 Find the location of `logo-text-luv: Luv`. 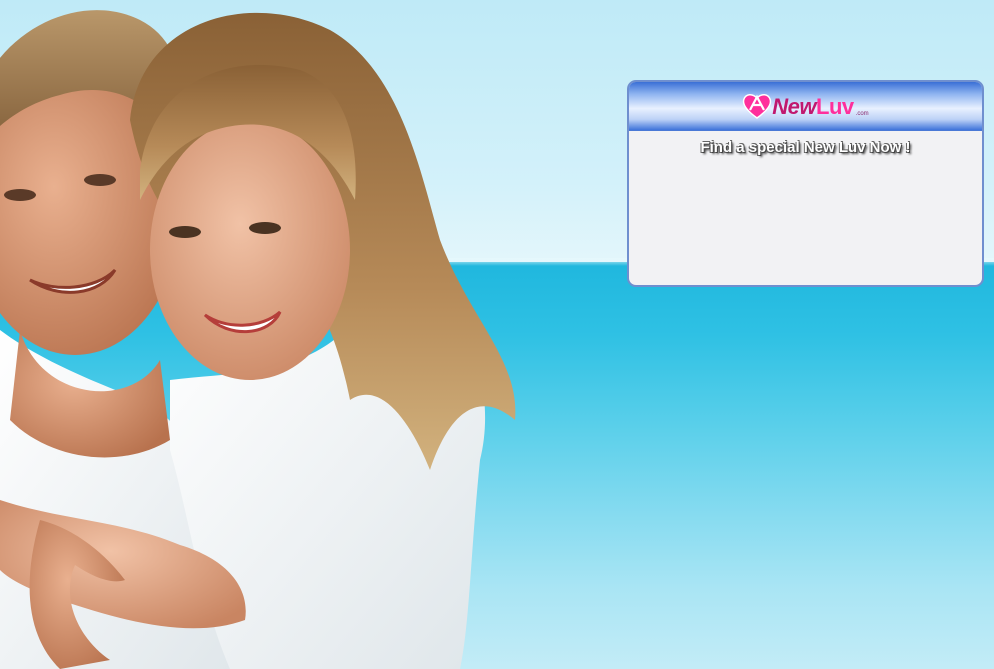

logo-text-luv: Luv is located at coordinates (835, 106).